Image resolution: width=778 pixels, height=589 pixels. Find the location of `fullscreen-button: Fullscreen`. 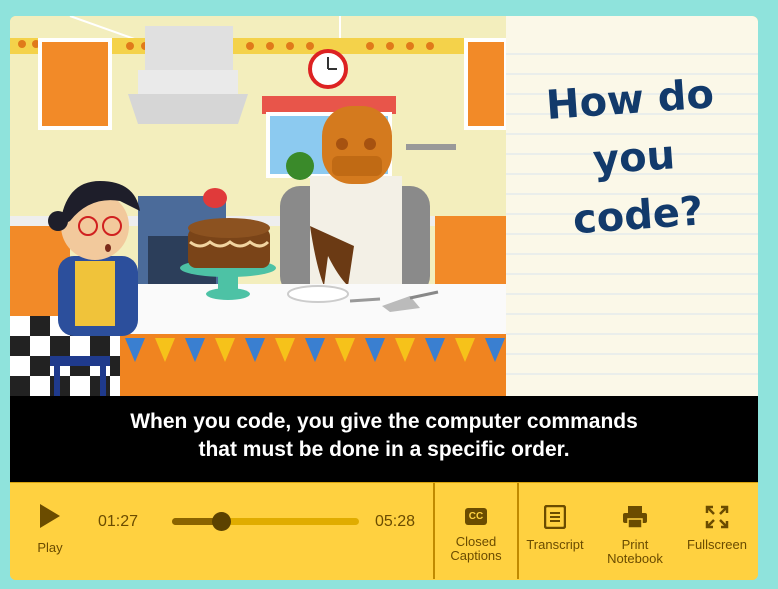

fullscreen-button: Fullscreen is located at coordinates (717, 528).